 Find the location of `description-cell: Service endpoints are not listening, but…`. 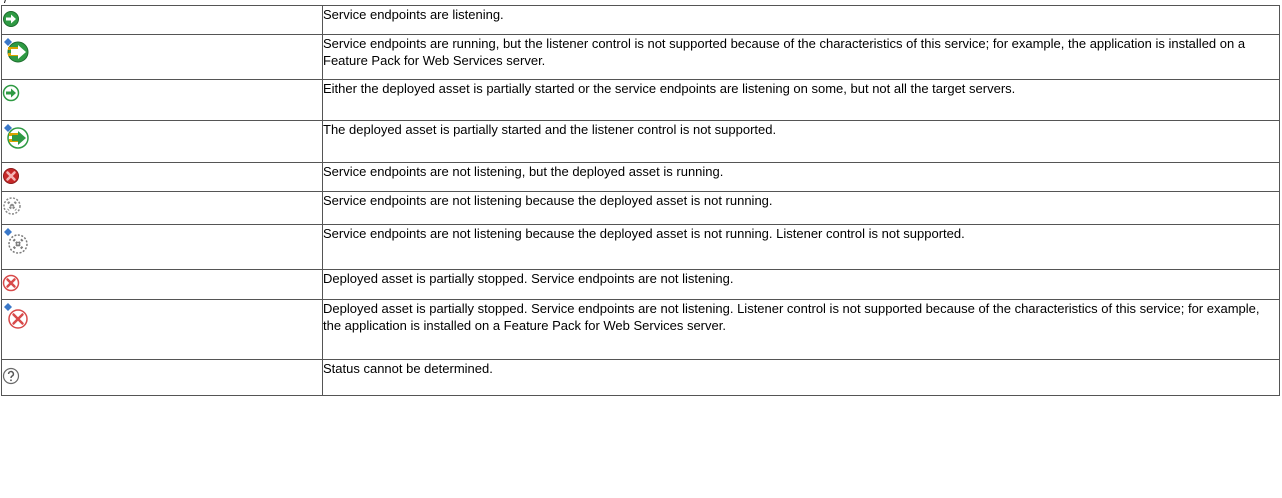

description-cell: Service endpoints are not listening, but… is located at coordinates (801, 177).